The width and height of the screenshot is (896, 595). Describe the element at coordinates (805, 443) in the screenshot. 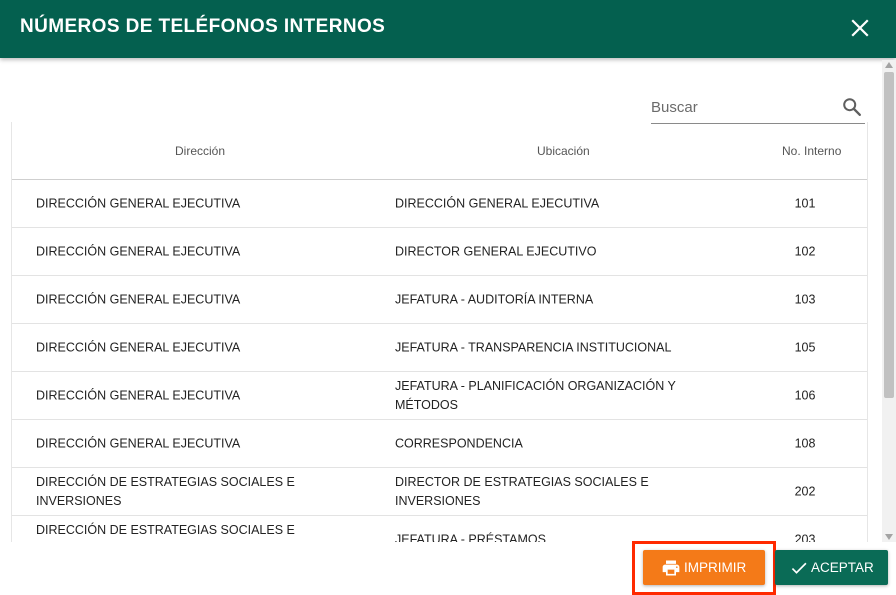

I see `cell-interno: 108` at that location.